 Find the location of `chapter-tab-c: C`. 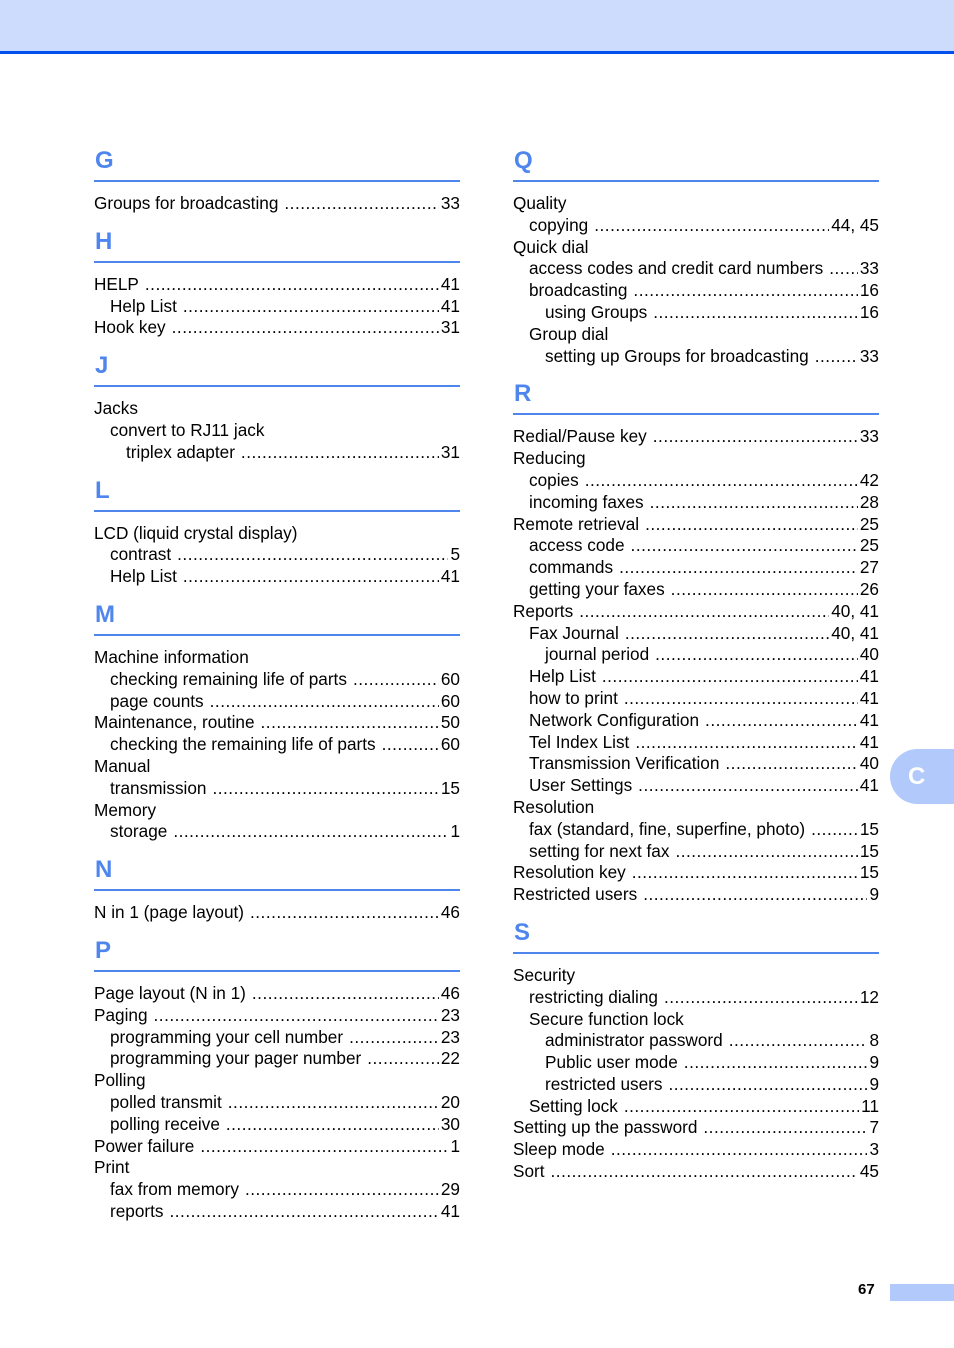

chapter-tab-c: C is located at coordinates (922, 776).